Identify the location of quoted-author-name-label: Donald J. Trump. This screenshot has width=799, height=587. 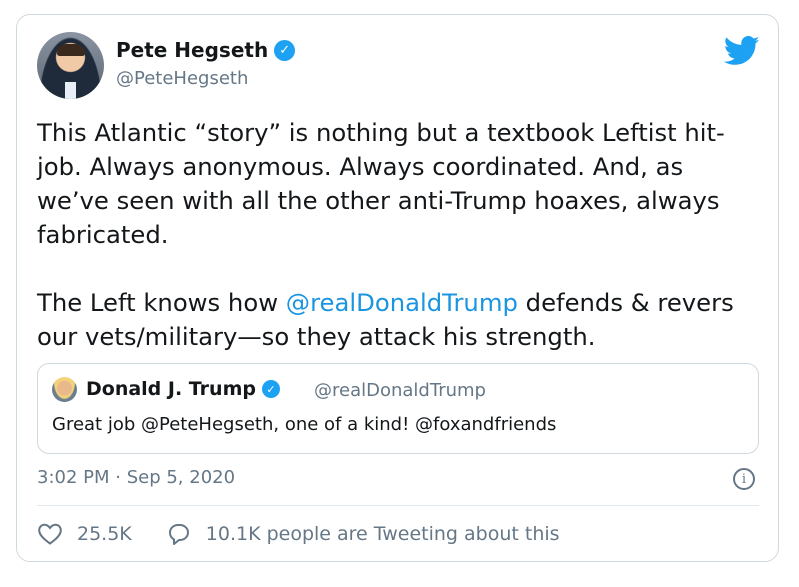
(171, 389).